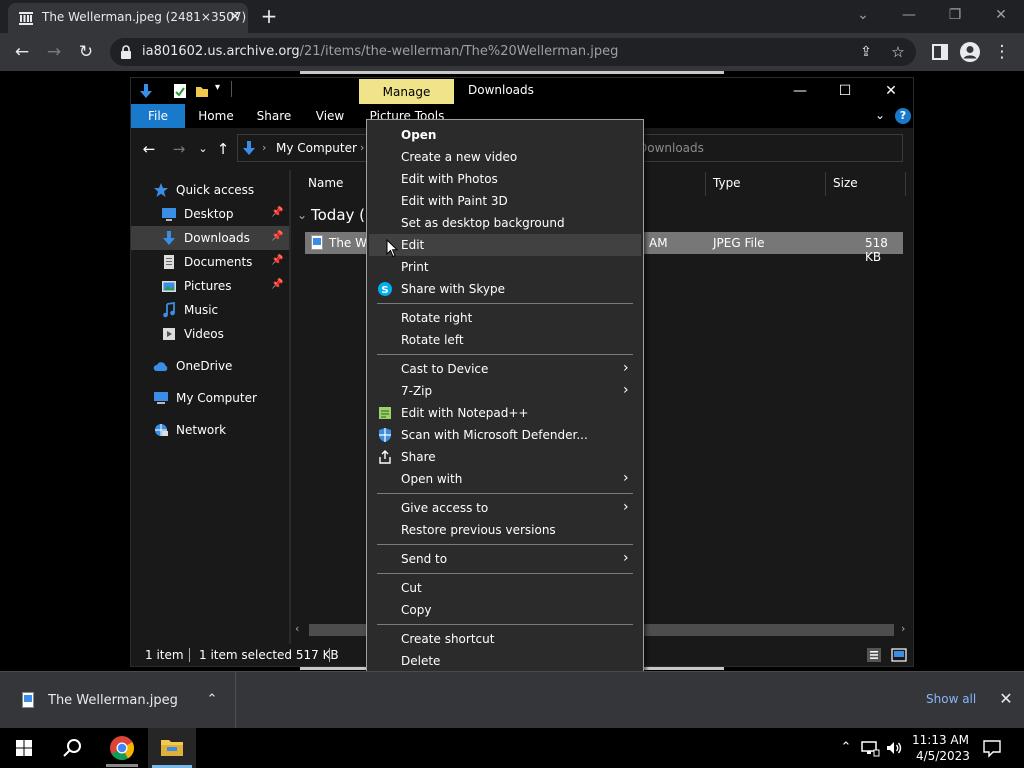  What do you see at coordinates (505, 391) in the screenshot?
I see `menu-item-7-zip: 7-Zip ›` at bounding box center [505, 391].